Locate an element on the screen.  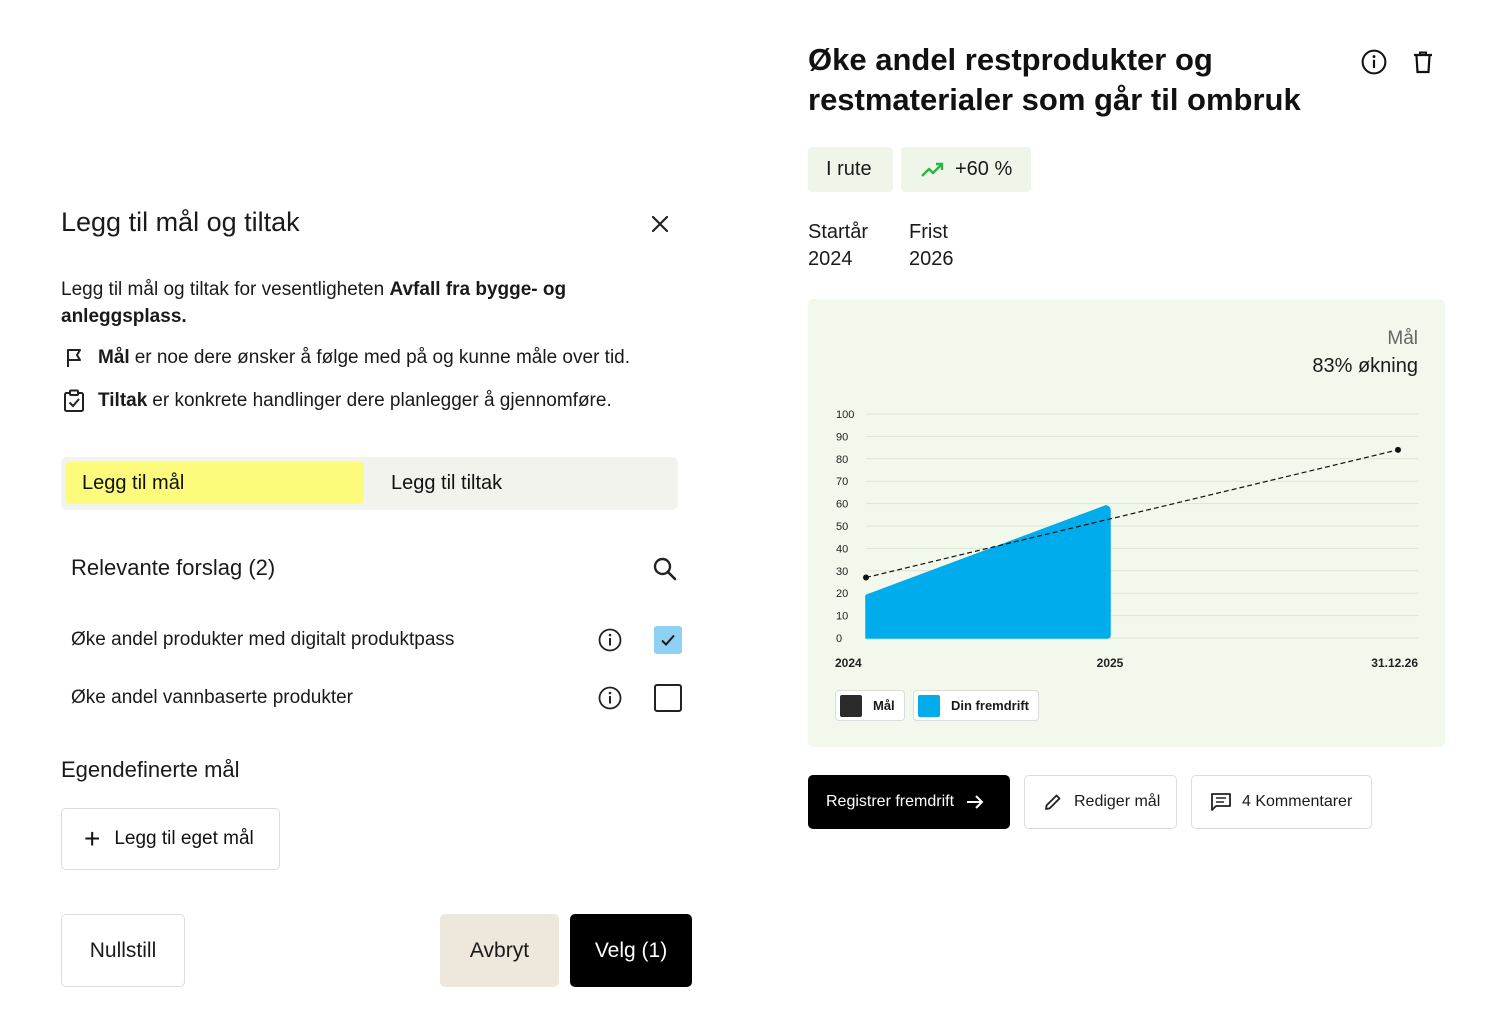
tab-add-goal: Legg til mål is located at coordinates (215, 483).